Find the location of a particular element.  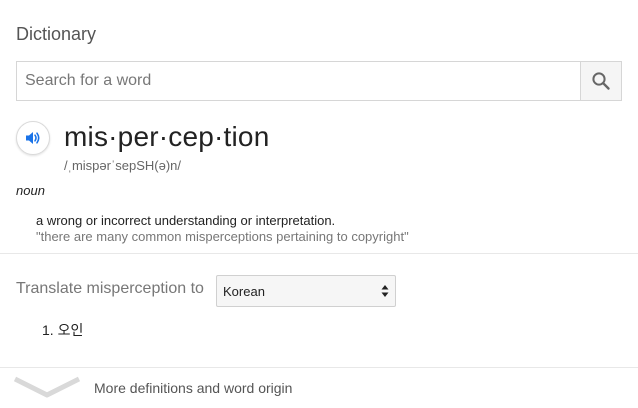

language-select: Korean is located at coordinates (306, 291).